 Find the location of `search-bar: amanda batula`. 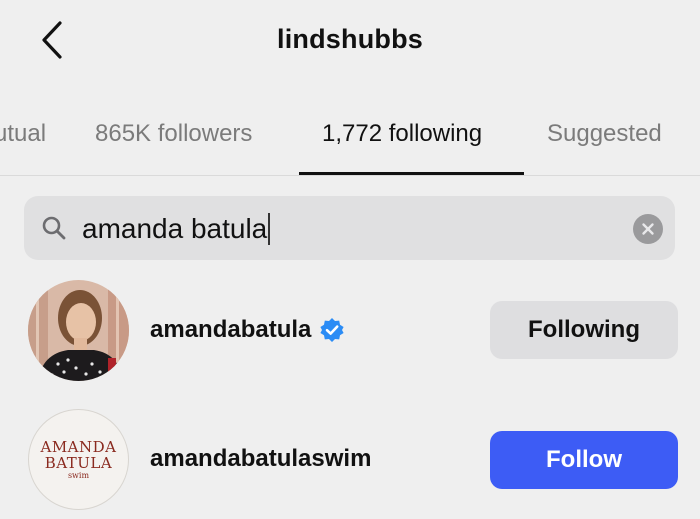

search-bar: amanda batula is located at coordinates (349, 228).